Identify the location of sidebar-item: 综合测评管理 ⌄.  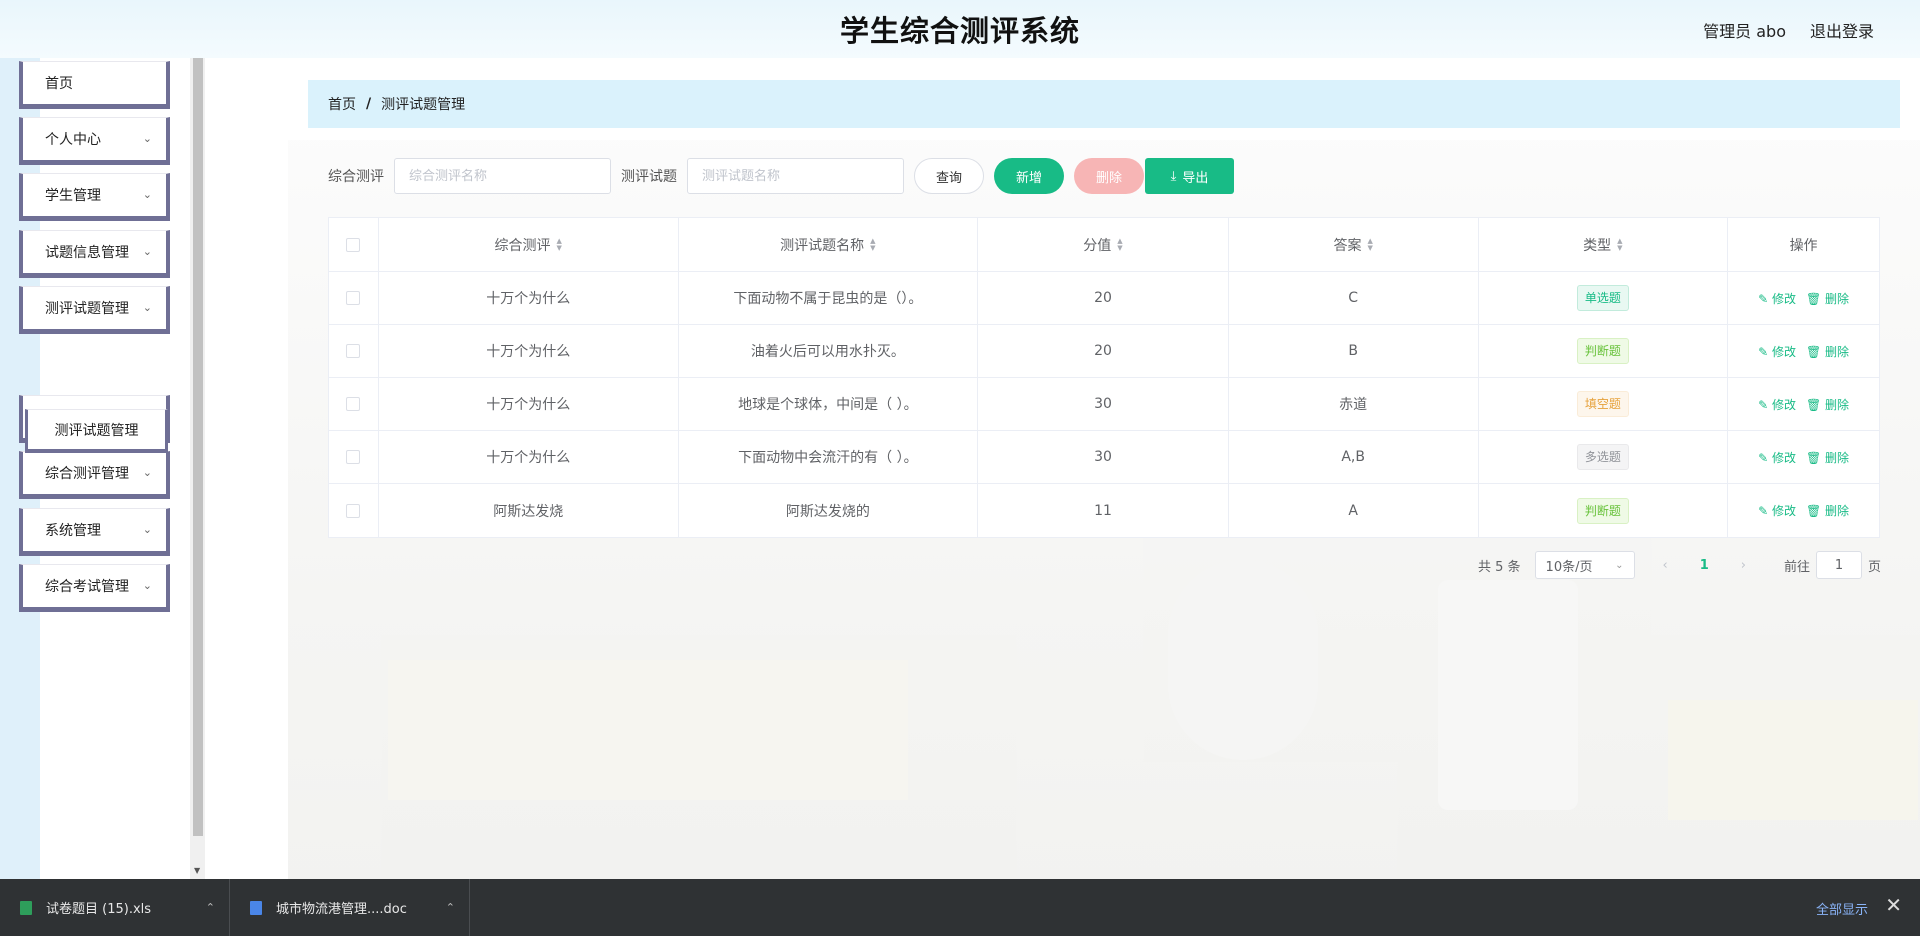
(94, 475).